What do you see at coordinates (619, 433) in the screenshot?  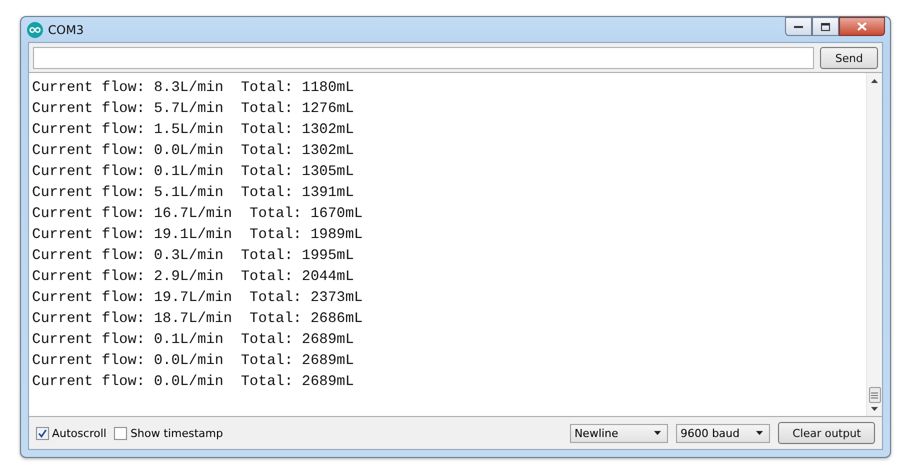 I see `line-ending-dropdown: Newline` at bounding box center [619, 433].